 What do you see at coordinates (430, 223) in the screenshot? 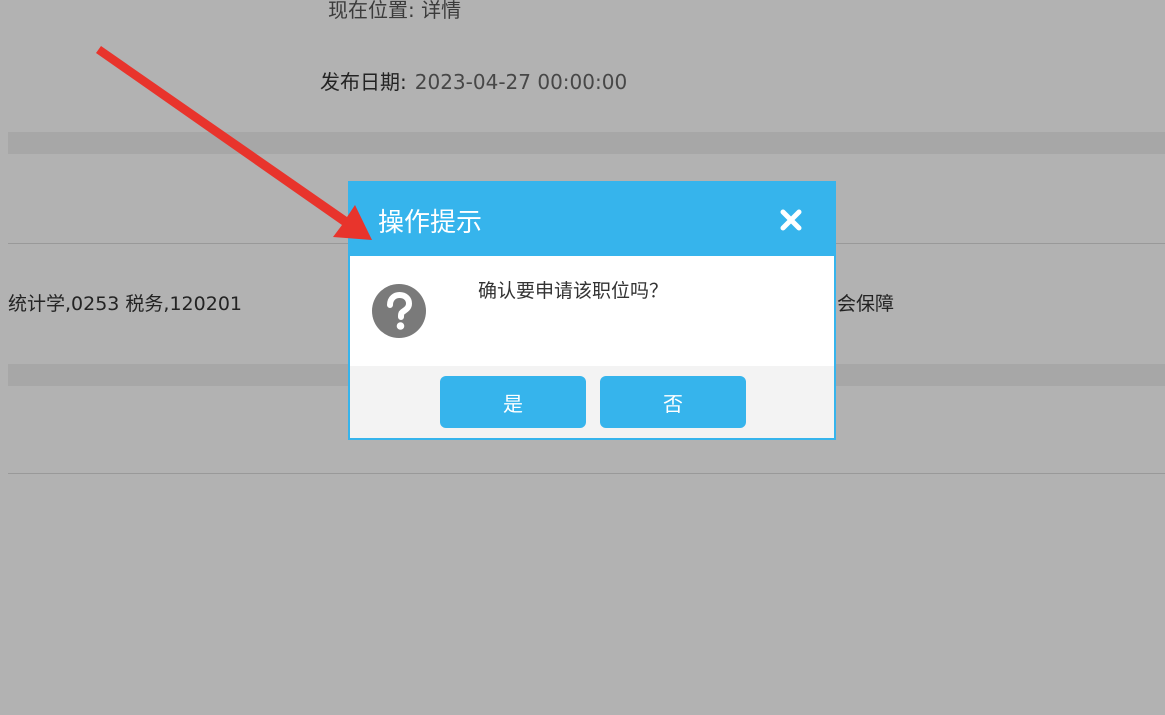
I see `dialog-title: 操作提示` at bounding box center [430, 223].